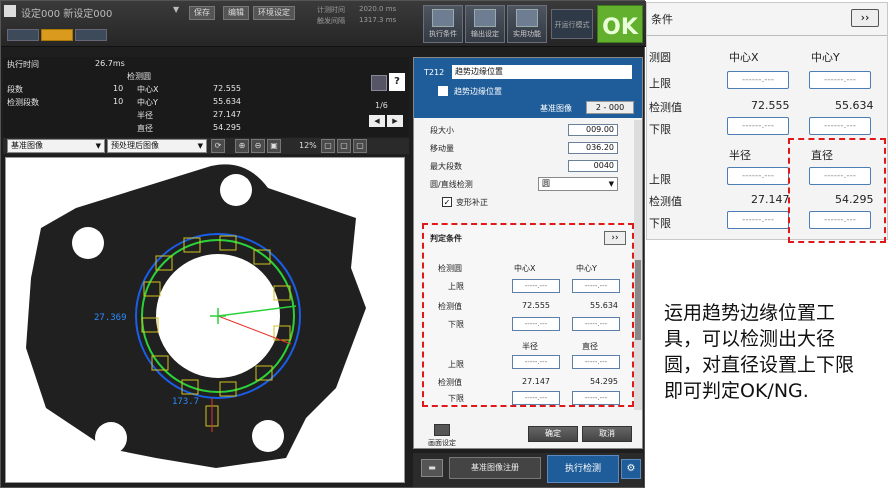  What do you see at coordinates (610, 107) in the screenshot?
I see `ref-image-value: 2 - 000` at bounding box center [610, 107].